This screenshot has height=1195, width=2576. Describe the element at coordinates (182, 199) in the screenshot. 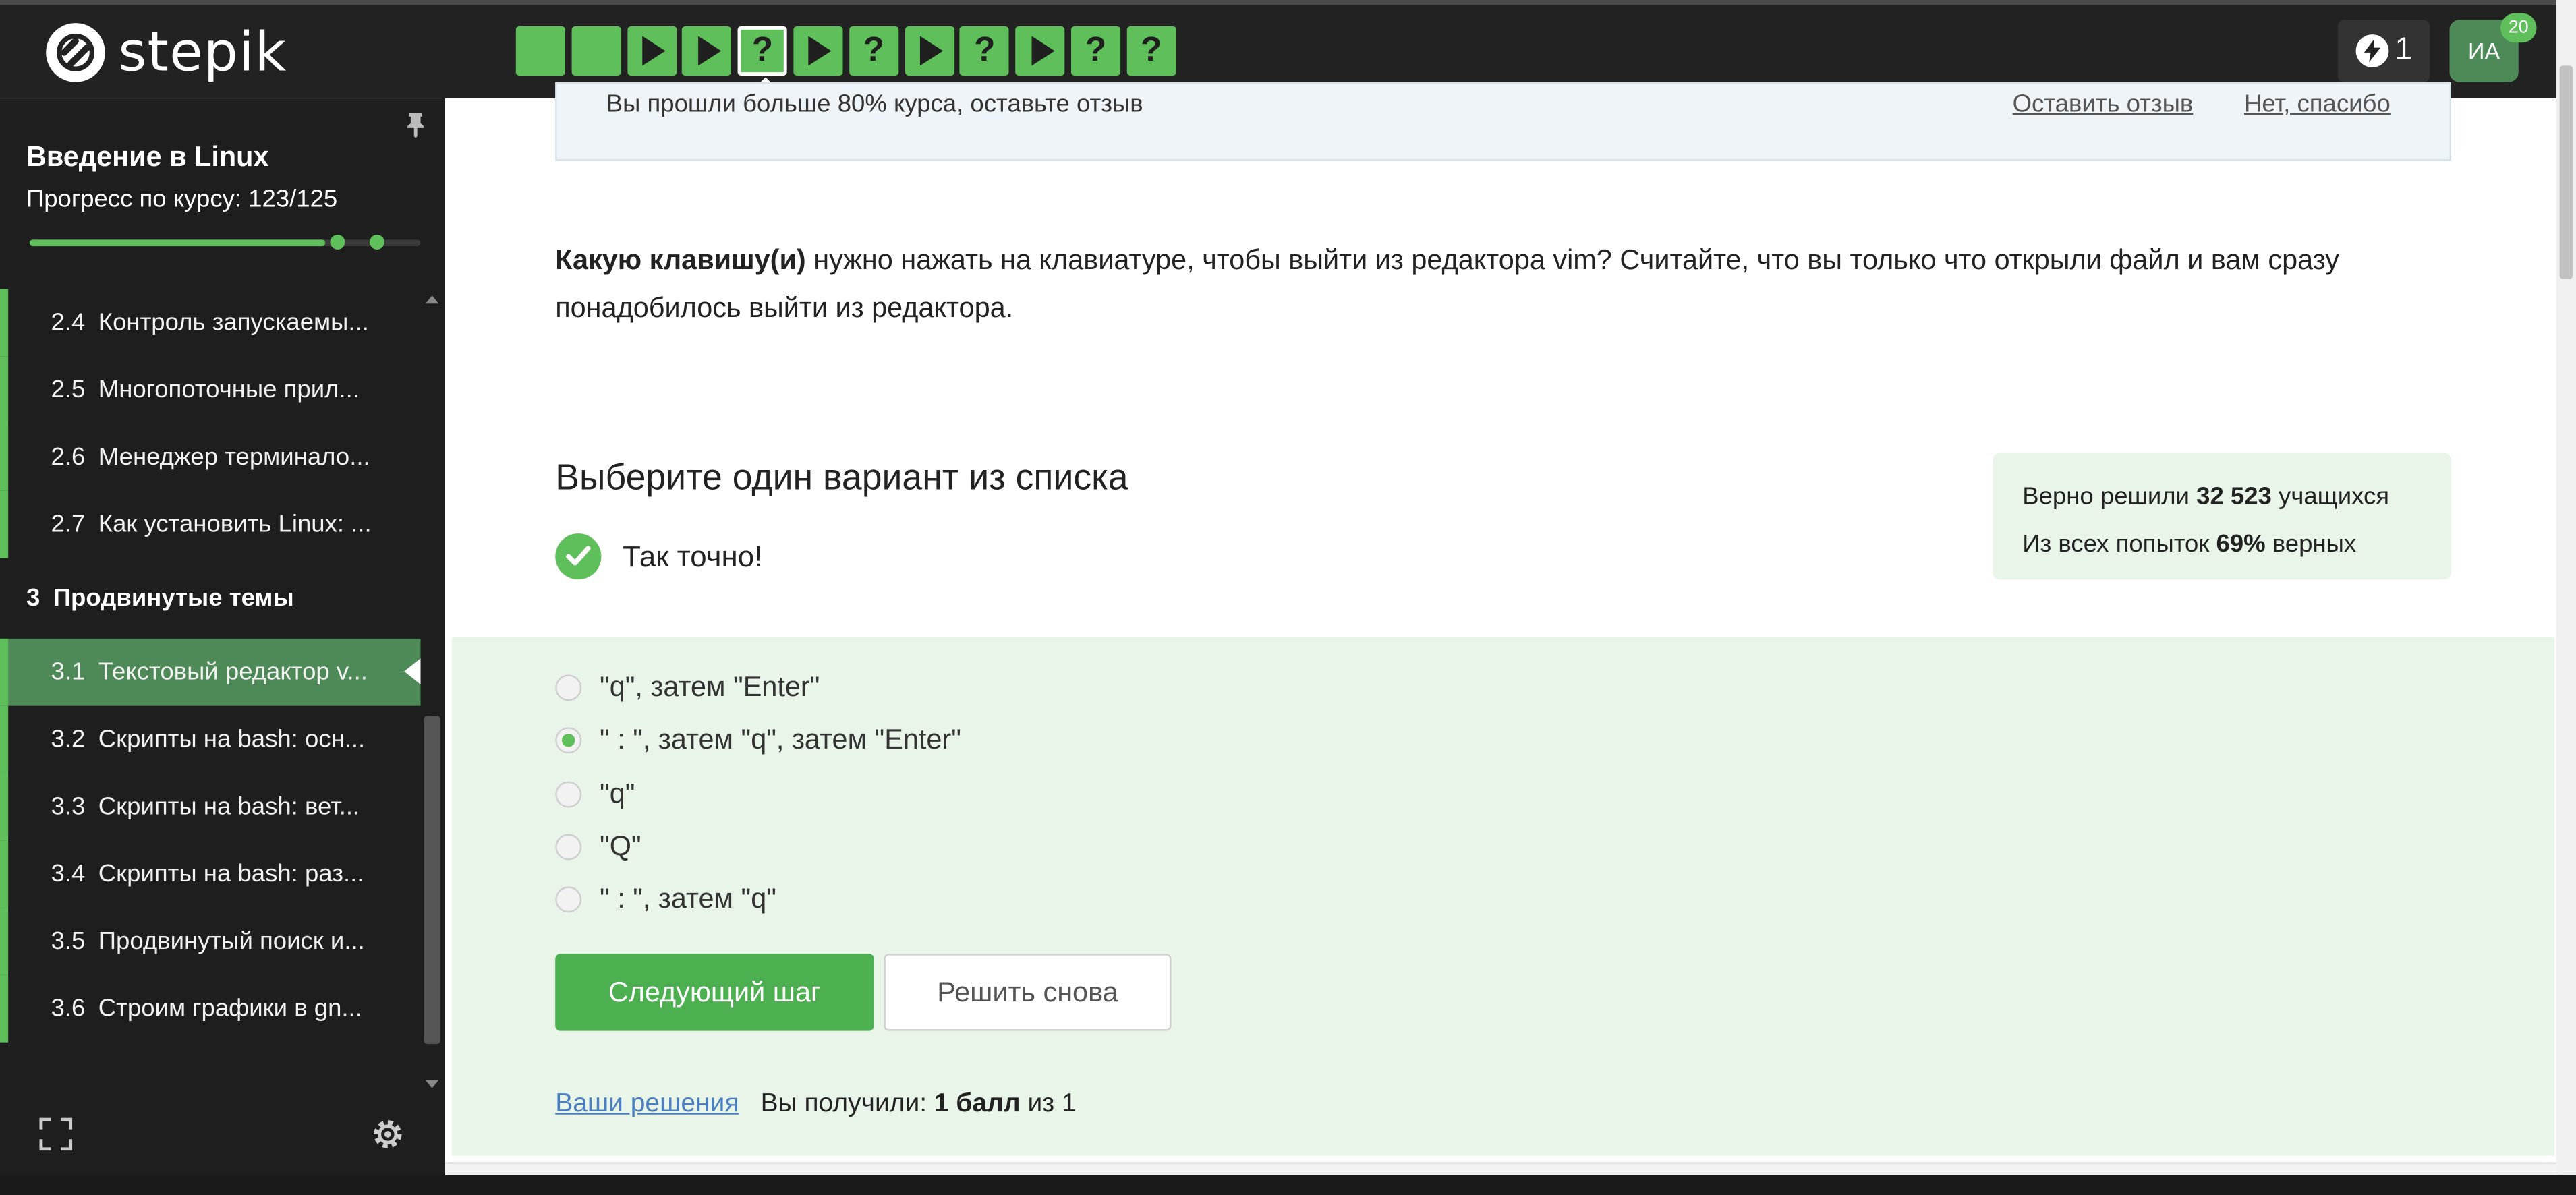

I see `course-progress-text: Прогресс по курсу: 123/125` at that location.